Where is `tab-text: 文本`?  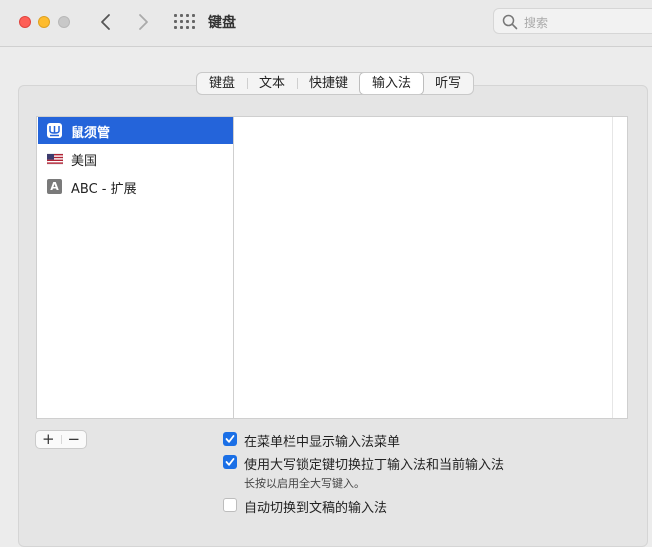 tab-text: 文本 is located at coordinates (272, 83).